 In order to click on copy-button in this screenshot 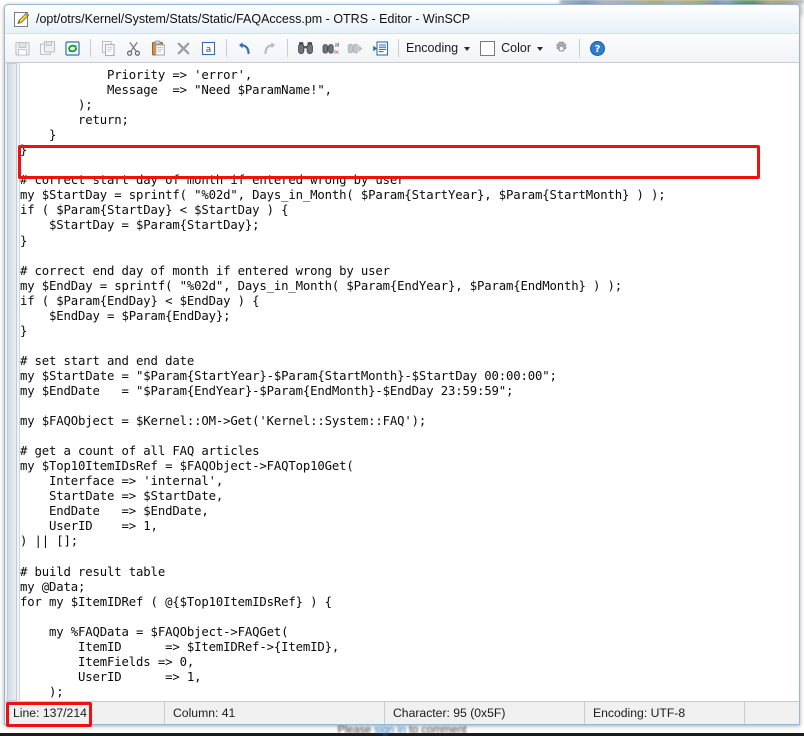, I will do `click(108, 48)`.